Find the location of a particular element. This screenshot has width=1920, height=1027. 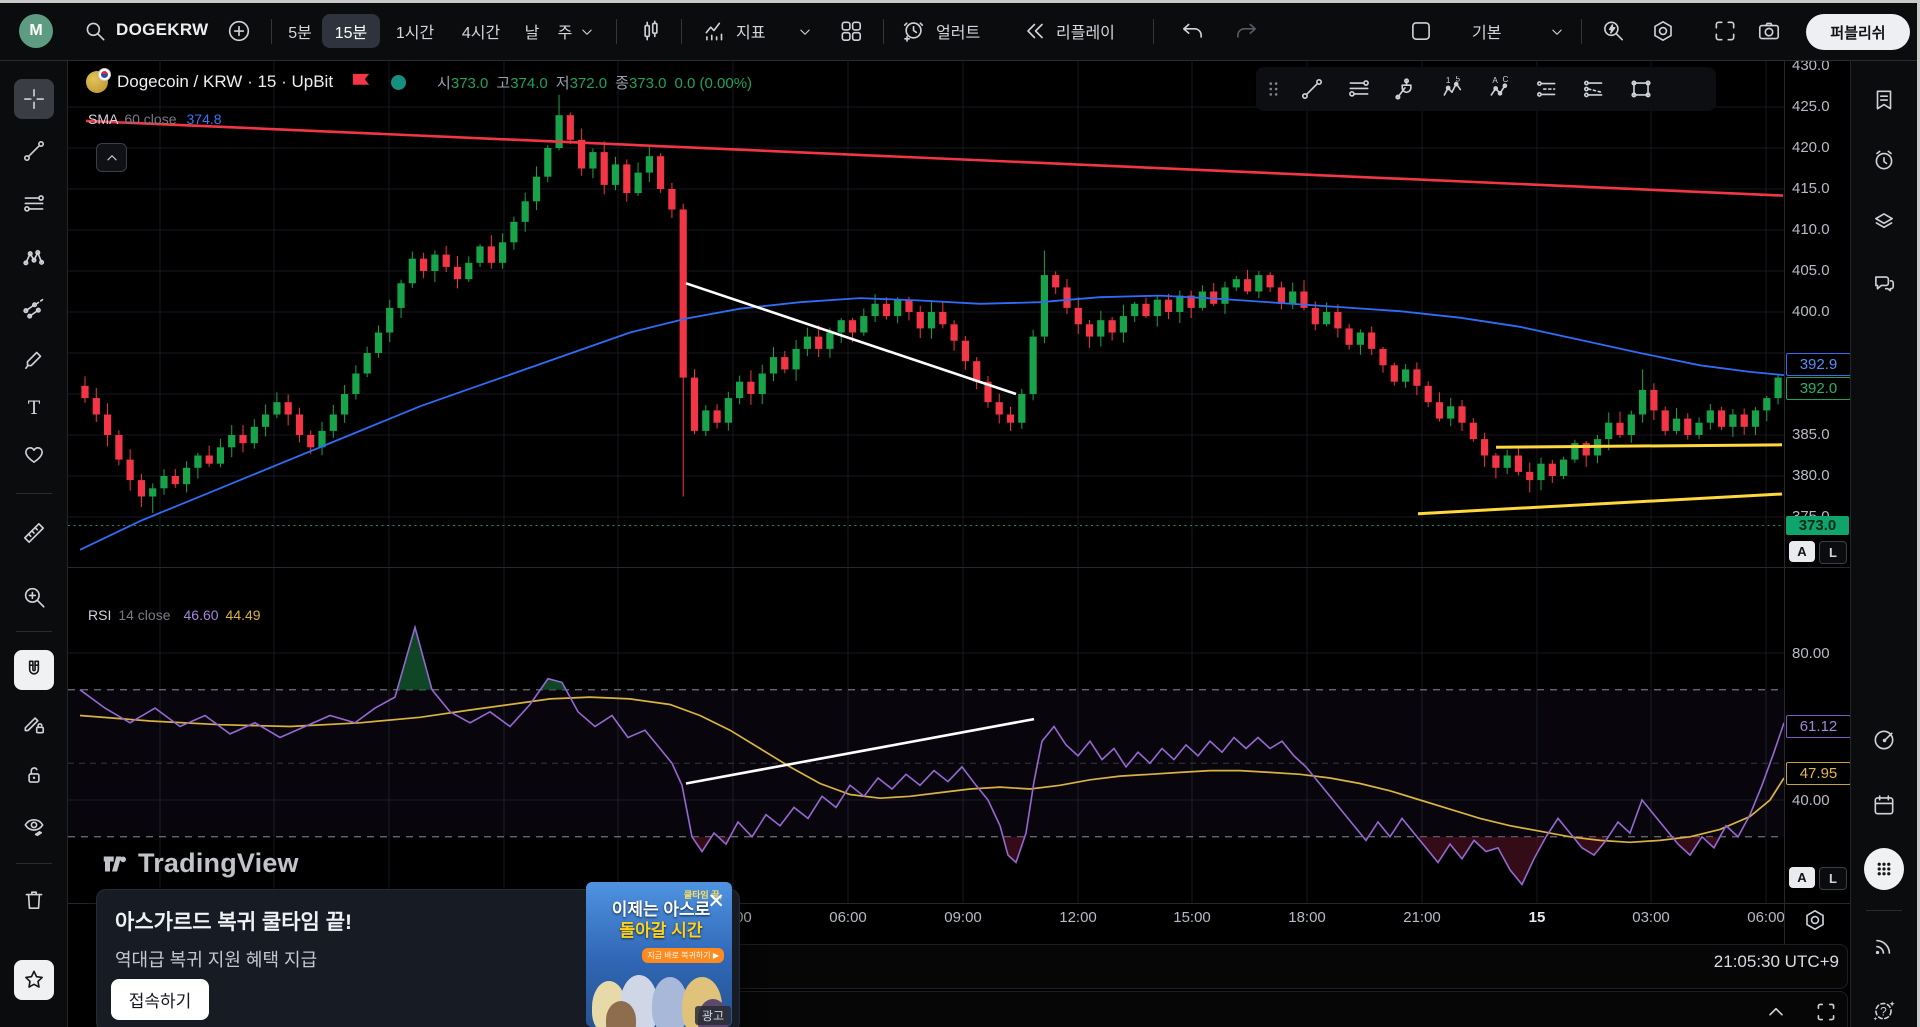

panel-expand-icon is located at coordinates (1776, 1012).